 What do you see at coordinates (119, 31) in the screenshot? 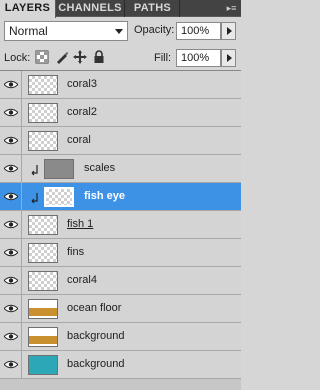
I see `chevron-down-icon` at bounding box center [119, 31].